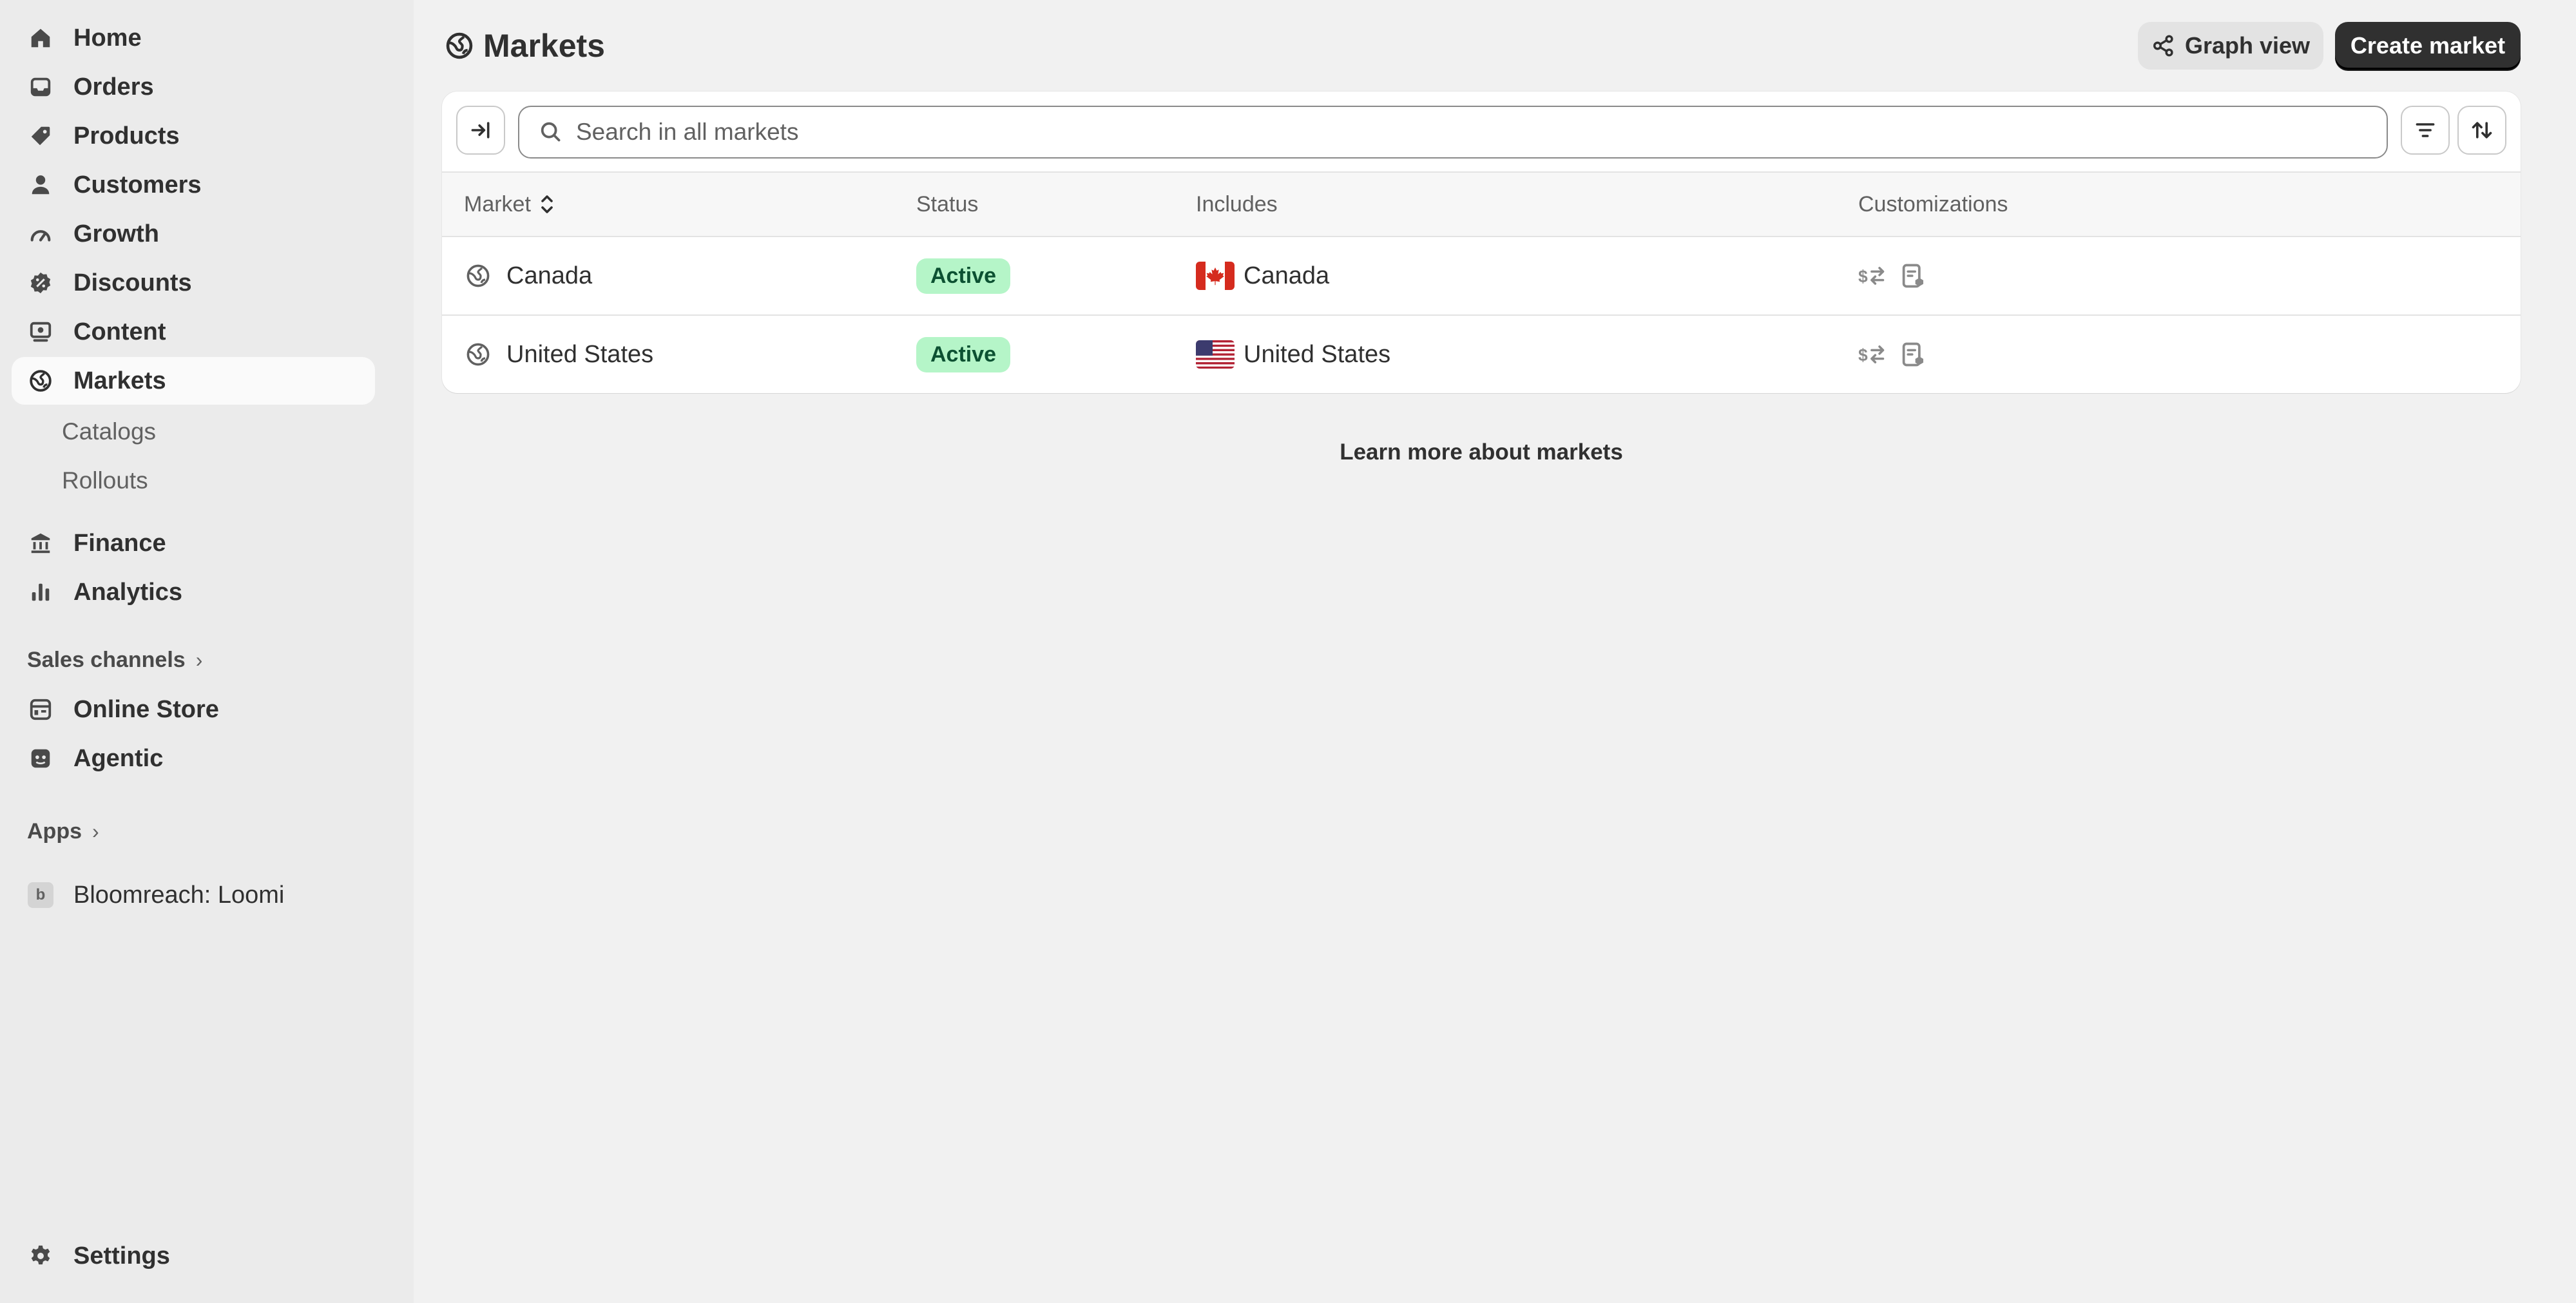  Describe the element at coordinates (40, 758) in the screenshot. I see `agentic-icon` at that location.